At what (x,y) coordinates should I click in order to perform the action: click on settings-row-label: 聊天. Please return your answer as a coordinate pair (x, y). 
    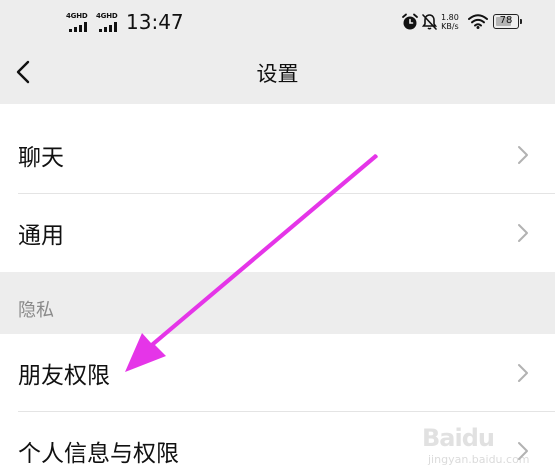
    Looking at the image, I should click on (41, 158).